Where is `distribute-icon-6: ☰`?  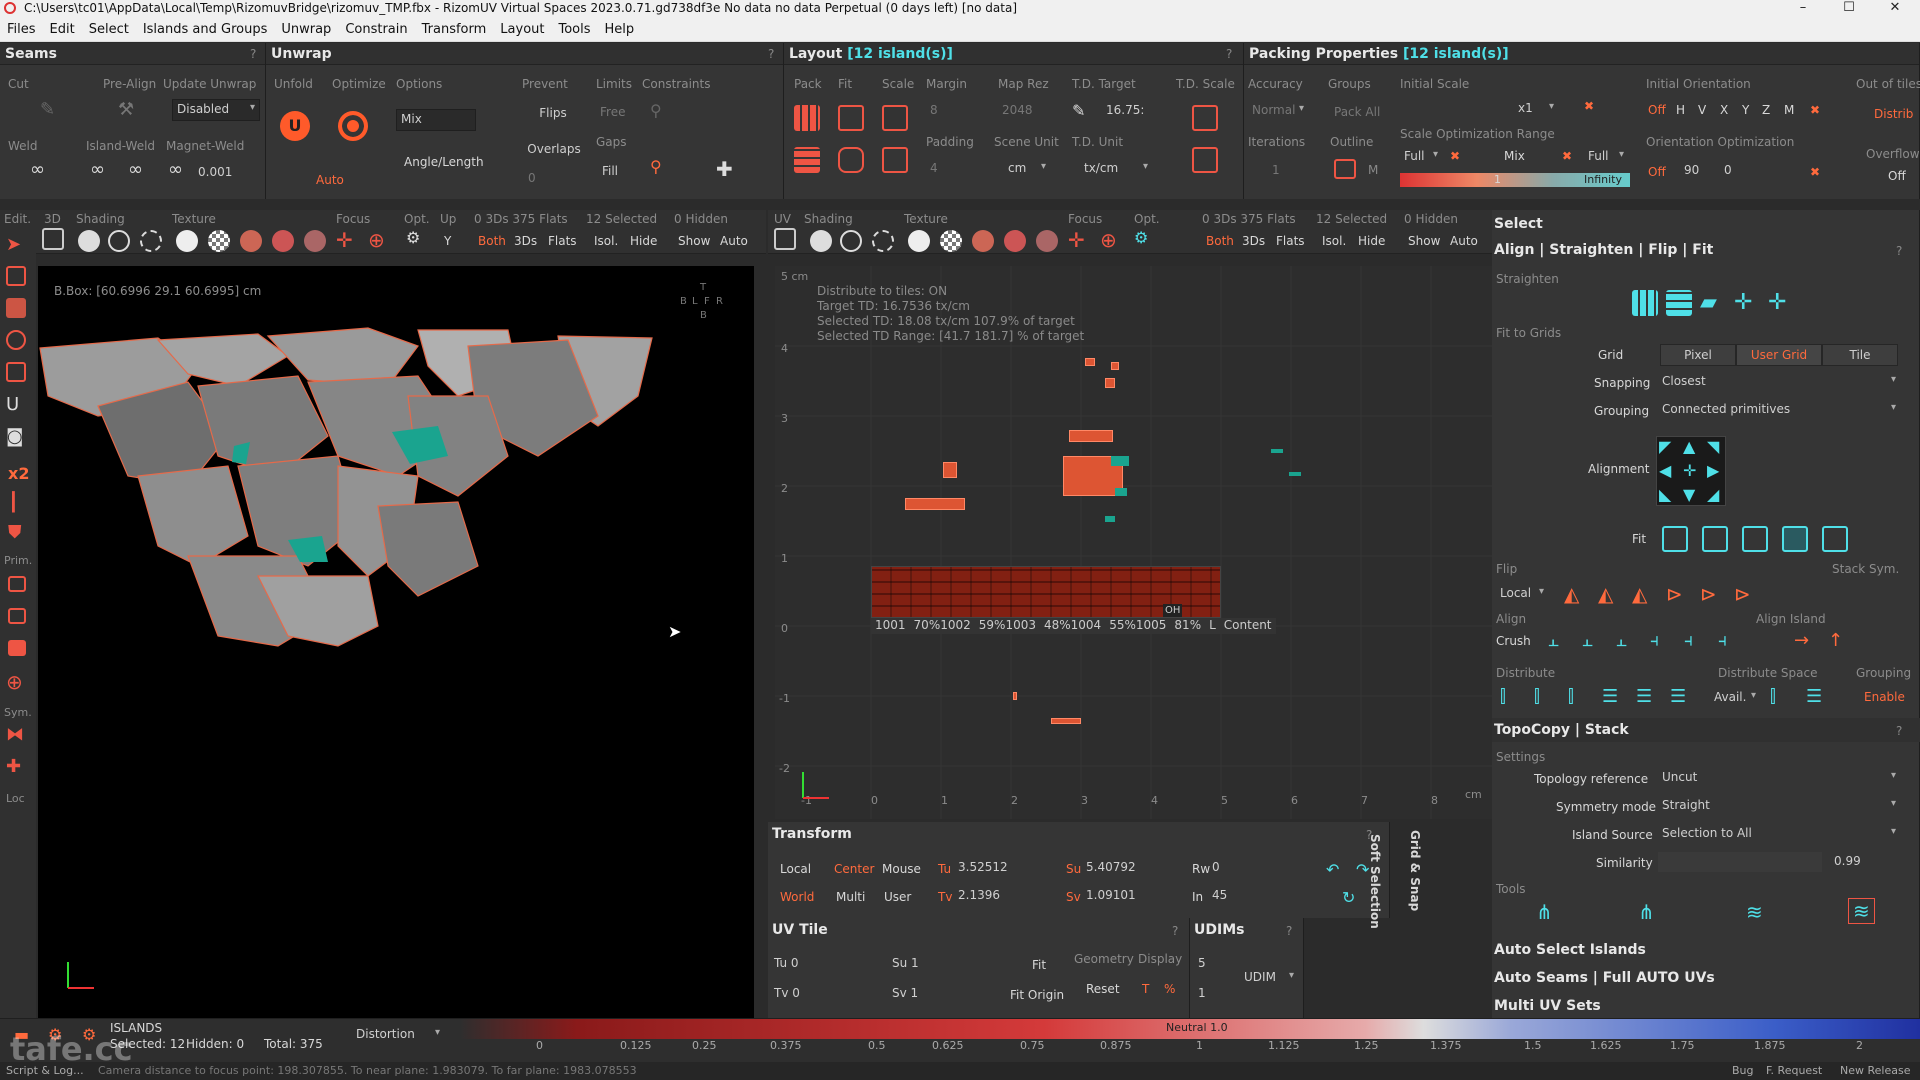
distribute-icon-6: ☰ is located at coordinates (1678, 696).